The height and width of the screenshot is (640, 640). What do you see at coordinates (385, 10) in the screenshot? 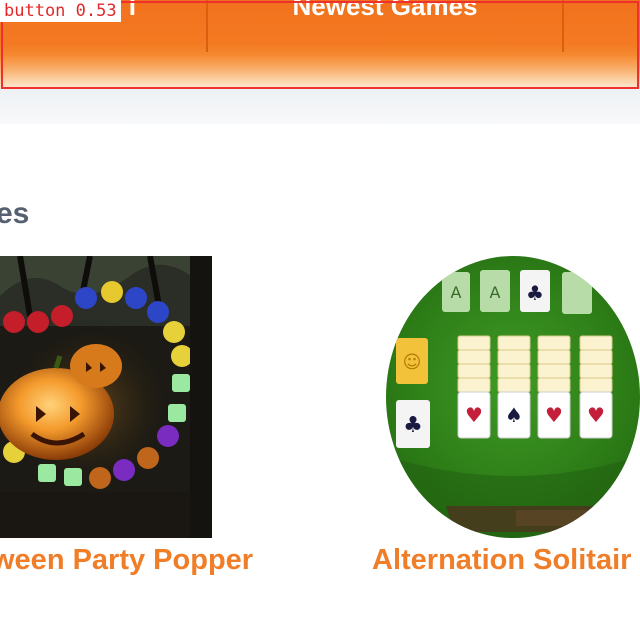
I see `nav-tab-newest-games-label: Newest Games` at bounding box center [385, 10].